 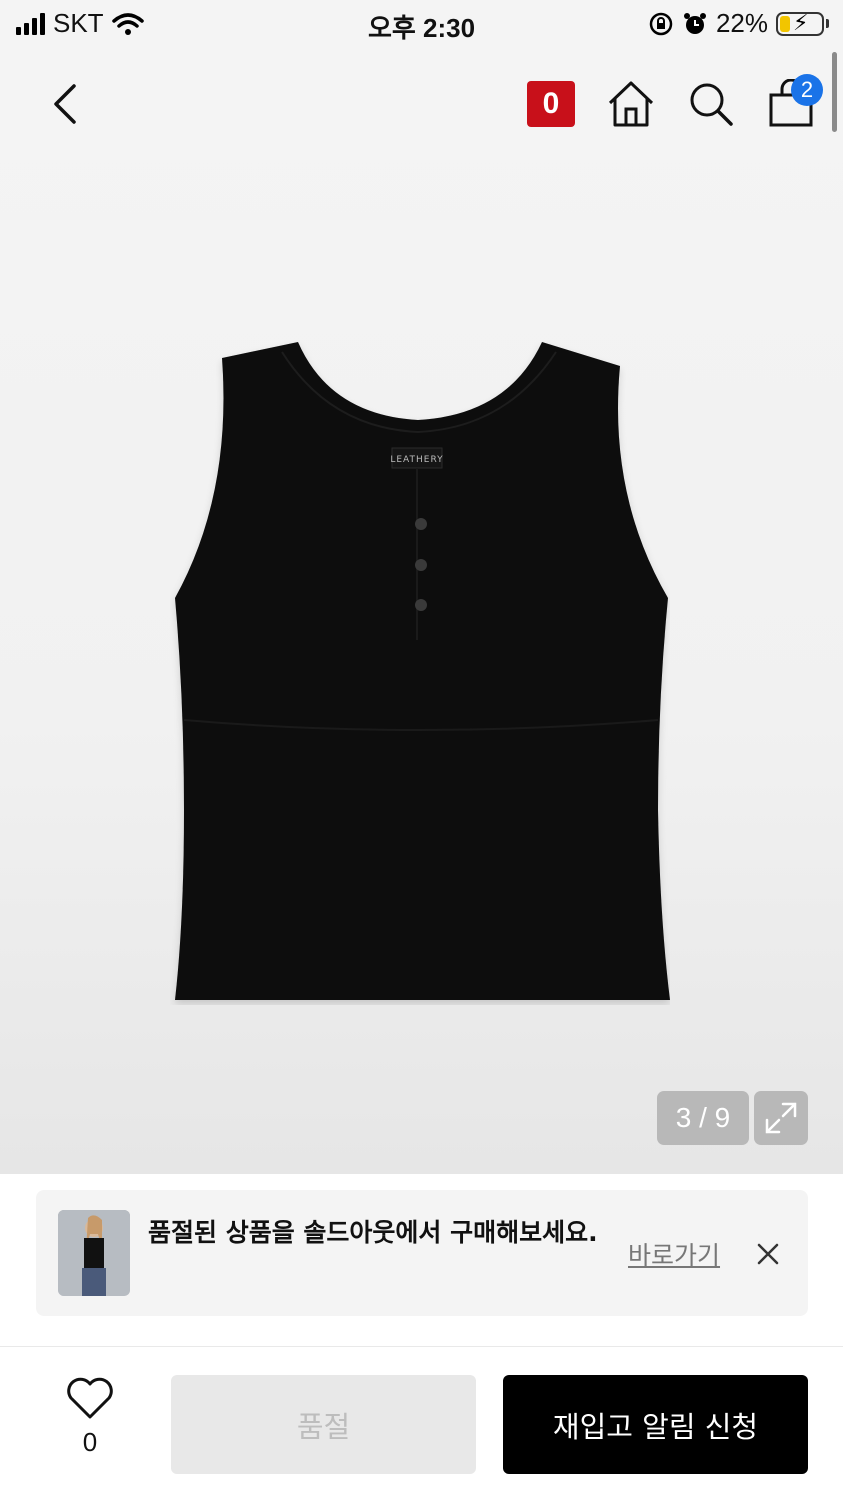 I want to click on home-button, so click(x=631, y=104).